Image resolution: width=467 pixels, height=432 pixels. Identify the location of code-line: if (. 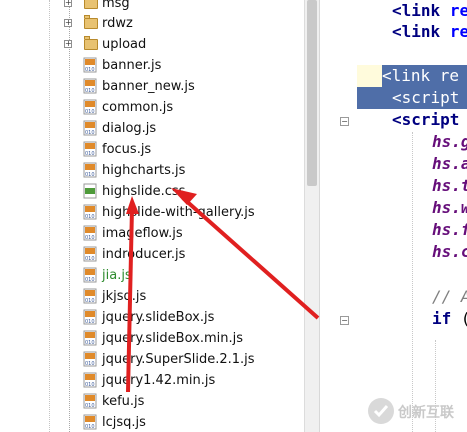
(449, 318).